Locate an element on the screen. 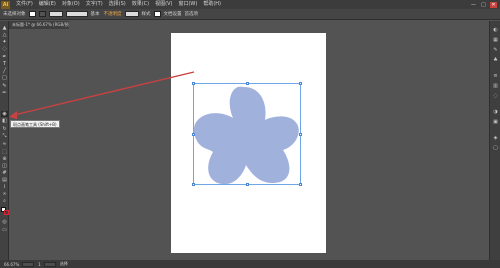 The width and height of the screenshot is (500, 268). annotation-arrow-line is located at coordinates (104, 93).